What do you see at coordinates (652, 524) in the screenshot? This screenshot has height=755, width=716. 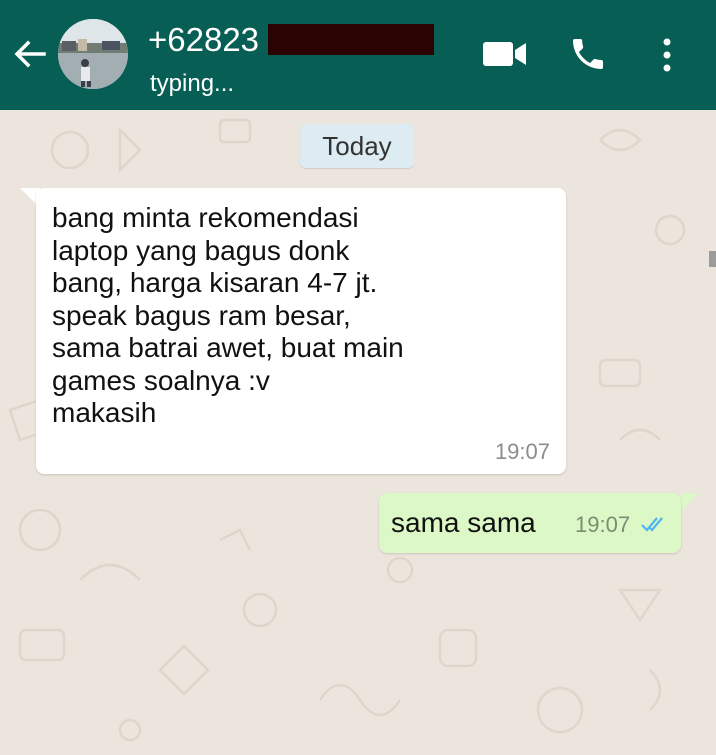 I see `double-check-read-icon` at bounding box center [652, 524].